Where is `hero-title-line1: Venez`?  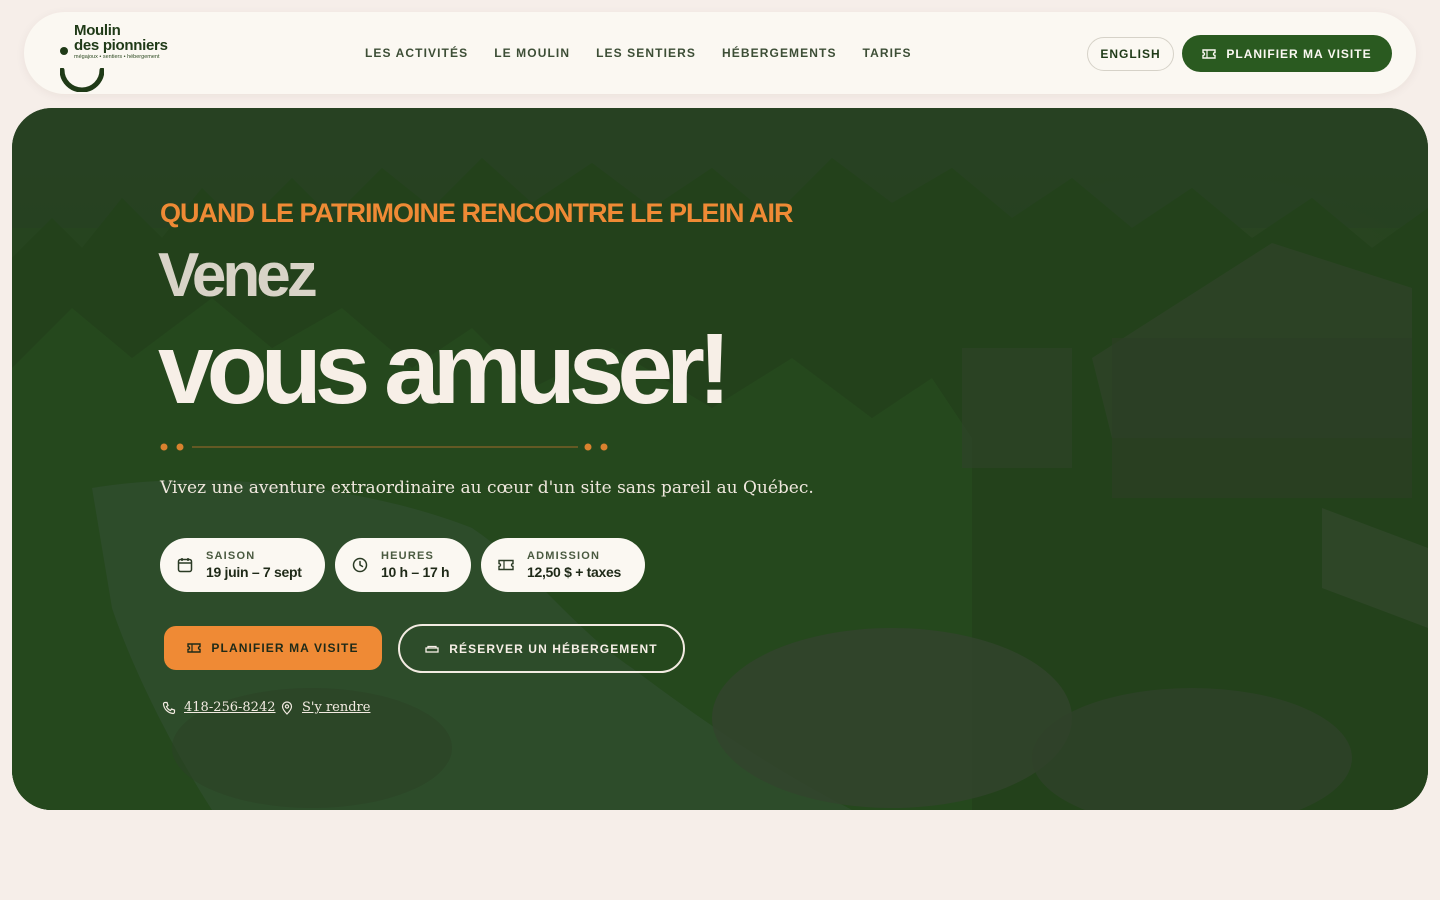 hero-title-line1: Venez is located at coordinates (238, 275).